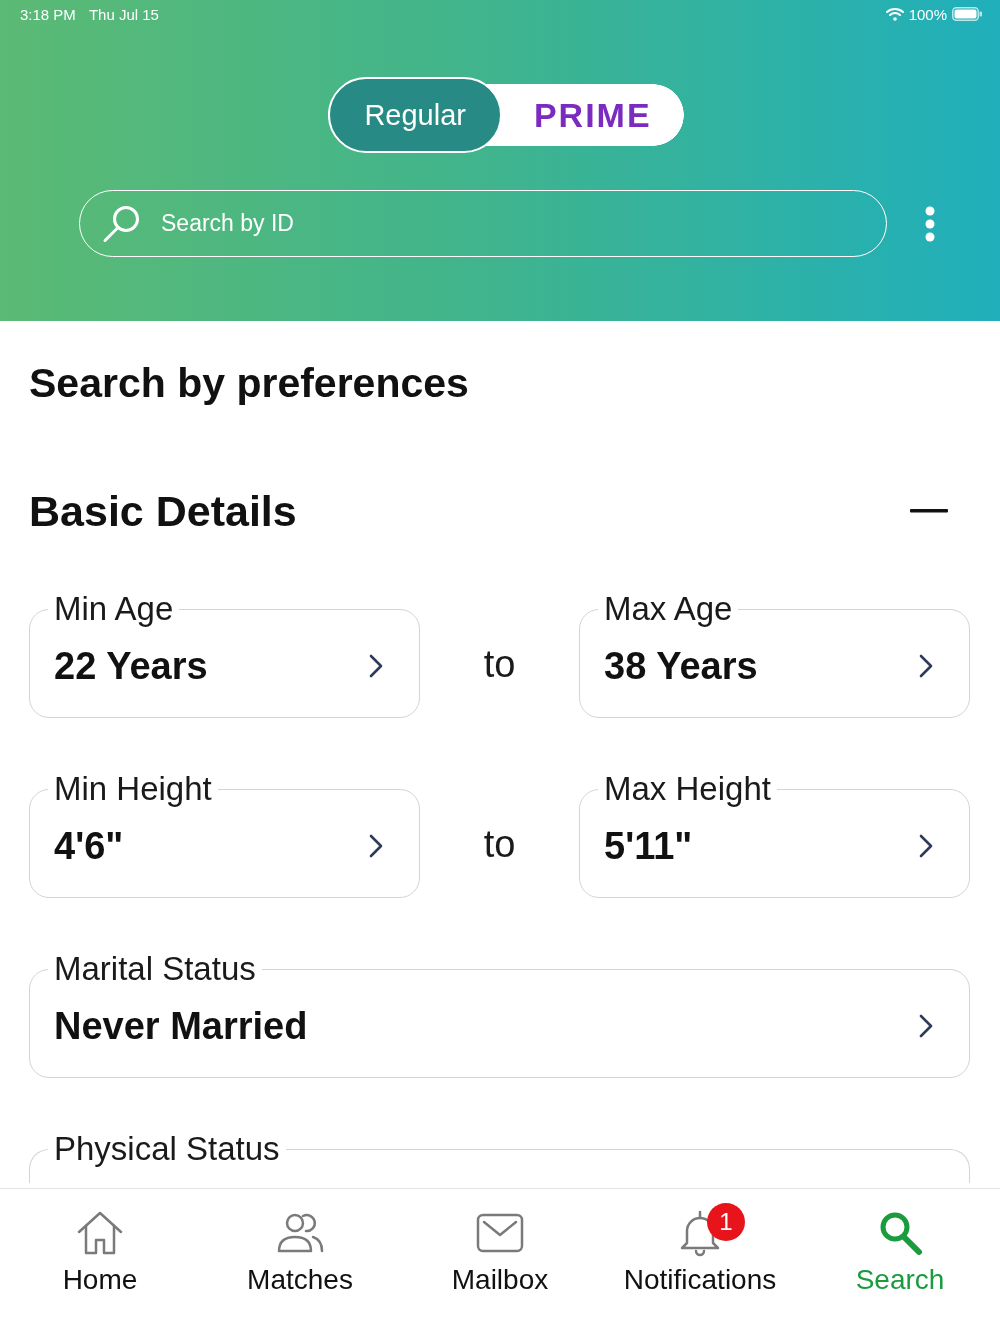 The image size is (1000, 1334). What do you see at coordinates (500, 1248) in the screenshot?
I see `tab-bar-item: Mailbox` at bounding box center [500, 1248].